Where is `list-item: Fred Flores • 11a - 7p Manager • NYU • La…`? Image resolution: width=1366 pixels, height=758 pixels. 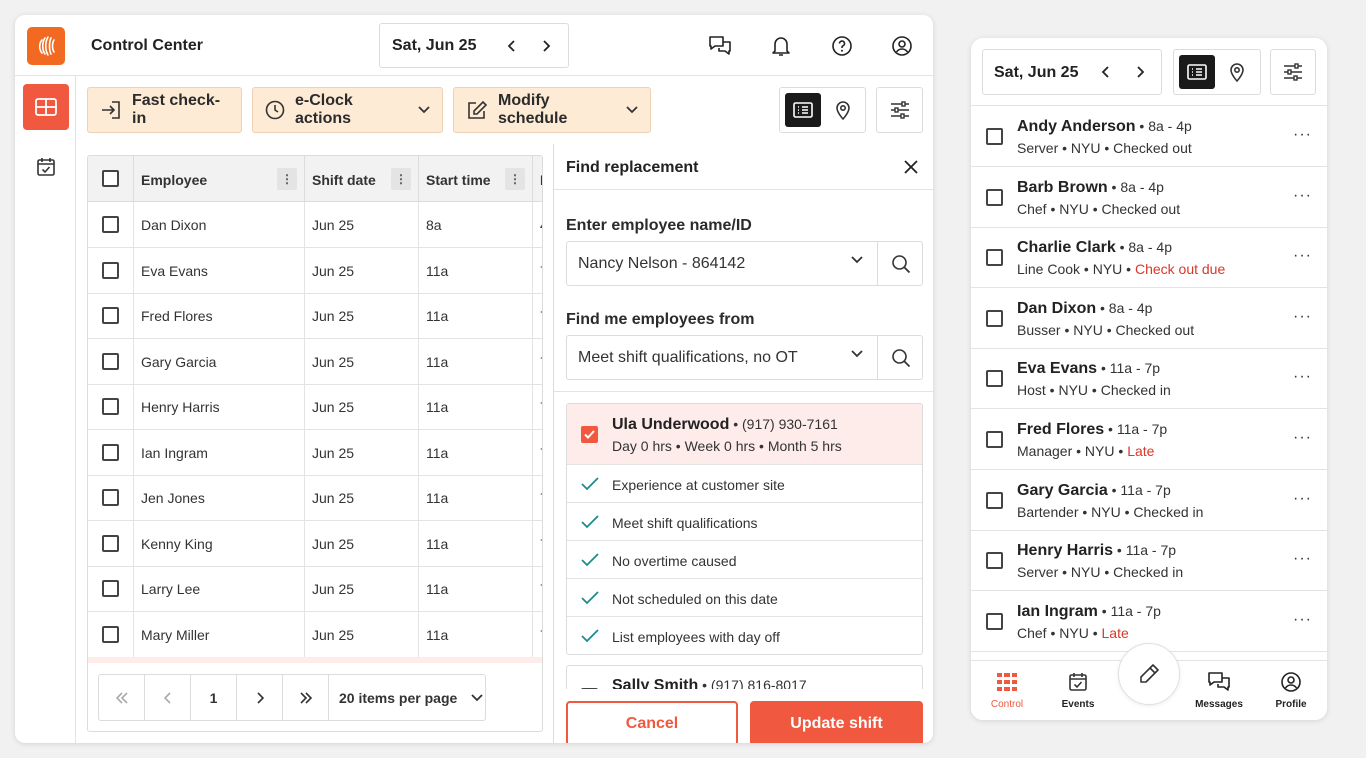
list-item: Fred Flores • 11a - 7p Manager • NYU • La… is located at coordinates (1149, 439).